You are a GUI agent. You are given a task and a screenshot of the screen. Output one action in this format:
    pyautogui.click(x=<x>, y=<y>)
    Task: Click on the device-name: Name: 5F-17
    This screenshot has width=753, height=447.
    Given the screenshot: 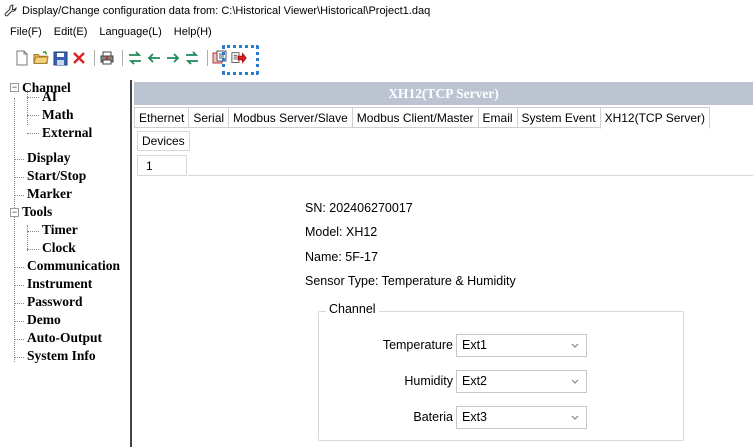 What is the action you would take?
    pyautogui.click(x=341, y=257)
    